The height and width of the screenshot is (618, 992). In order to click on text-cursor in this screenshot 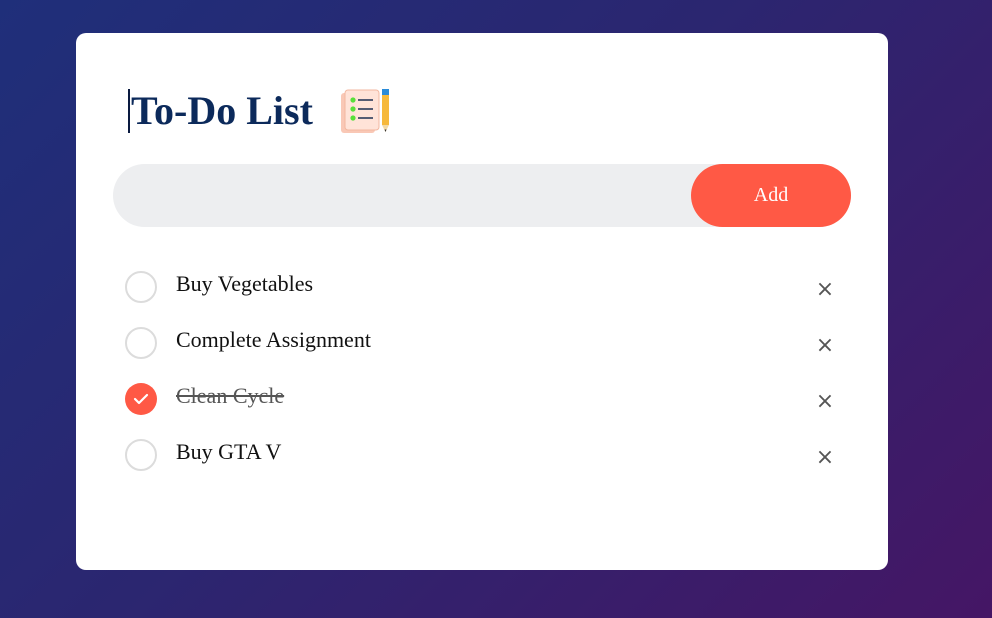, I will do `click(129, 111)`.